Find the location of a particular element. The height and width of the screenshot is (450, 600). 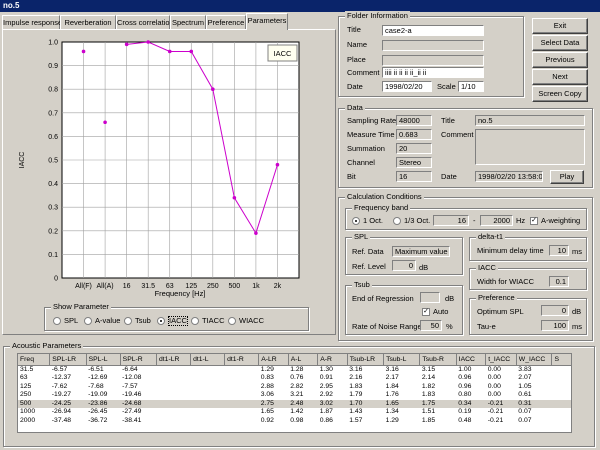

acoustic-parameters-title: Acoustic Parameters is located at coordinates (47, 346).